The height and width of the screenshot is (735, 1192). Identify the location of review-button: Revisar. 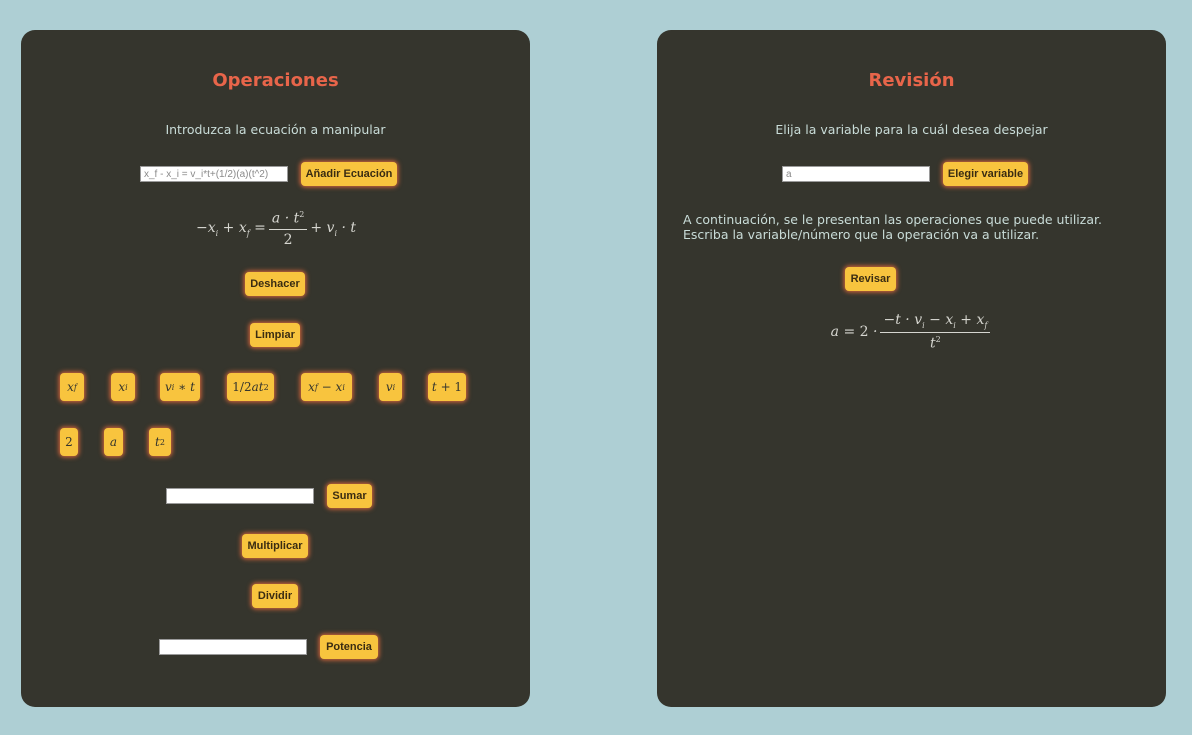
(870, 279).